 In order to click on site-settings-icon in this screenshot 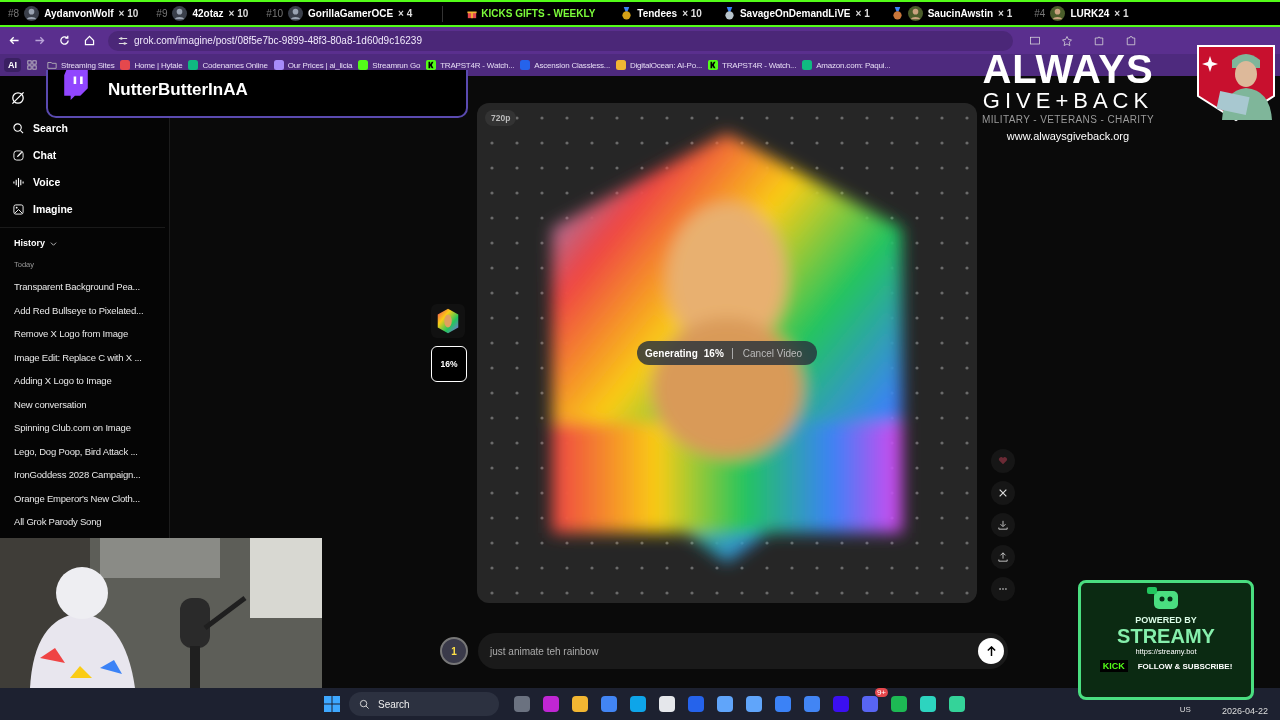, I will do `click(123, 40)`.